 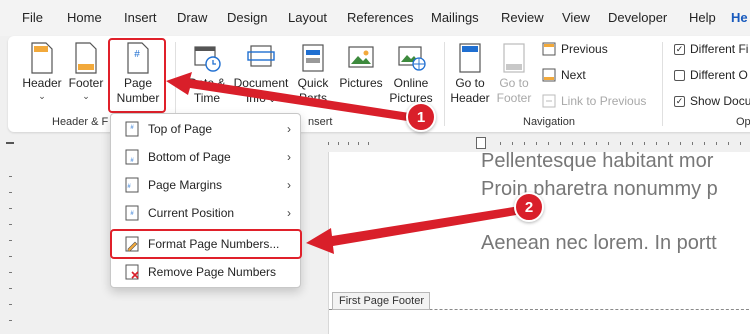 I want to click on date-time-line1: Date &, so click(x=207, y=83).